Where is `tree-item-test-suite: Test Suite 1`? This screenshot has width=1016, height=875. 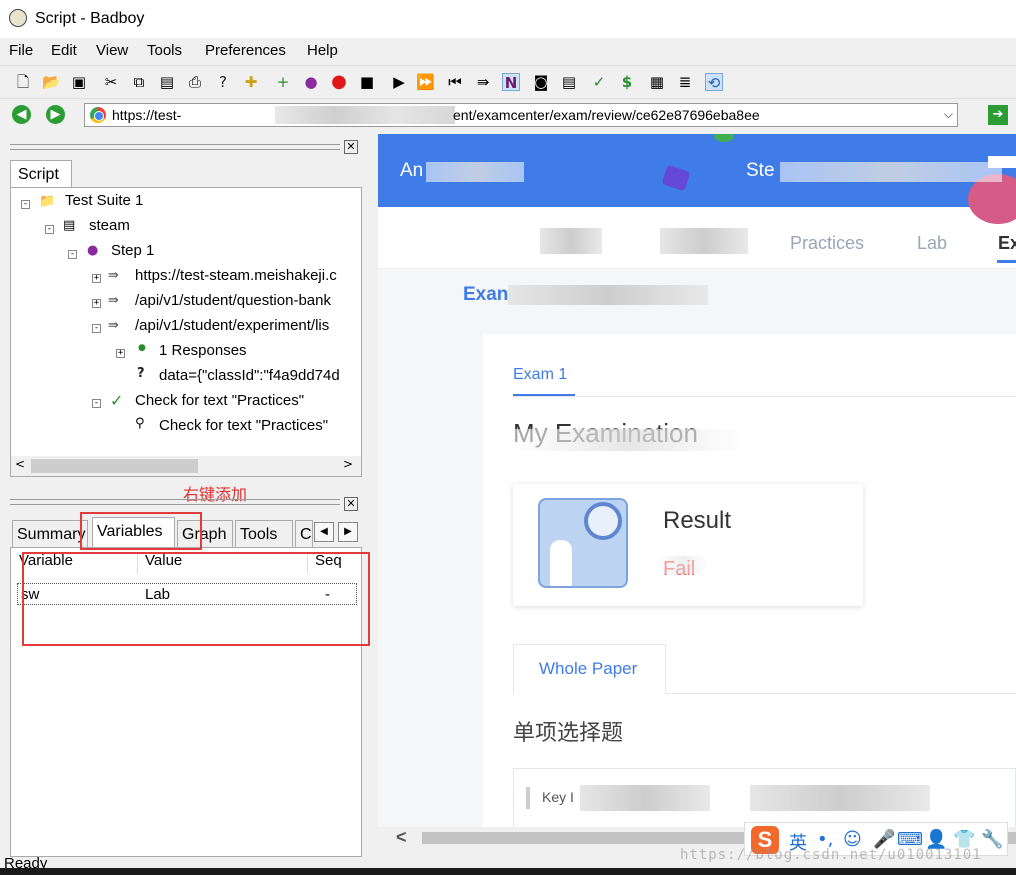
tree-item-test-suite: Test Suite 1 is located at coordinates (104, 200).